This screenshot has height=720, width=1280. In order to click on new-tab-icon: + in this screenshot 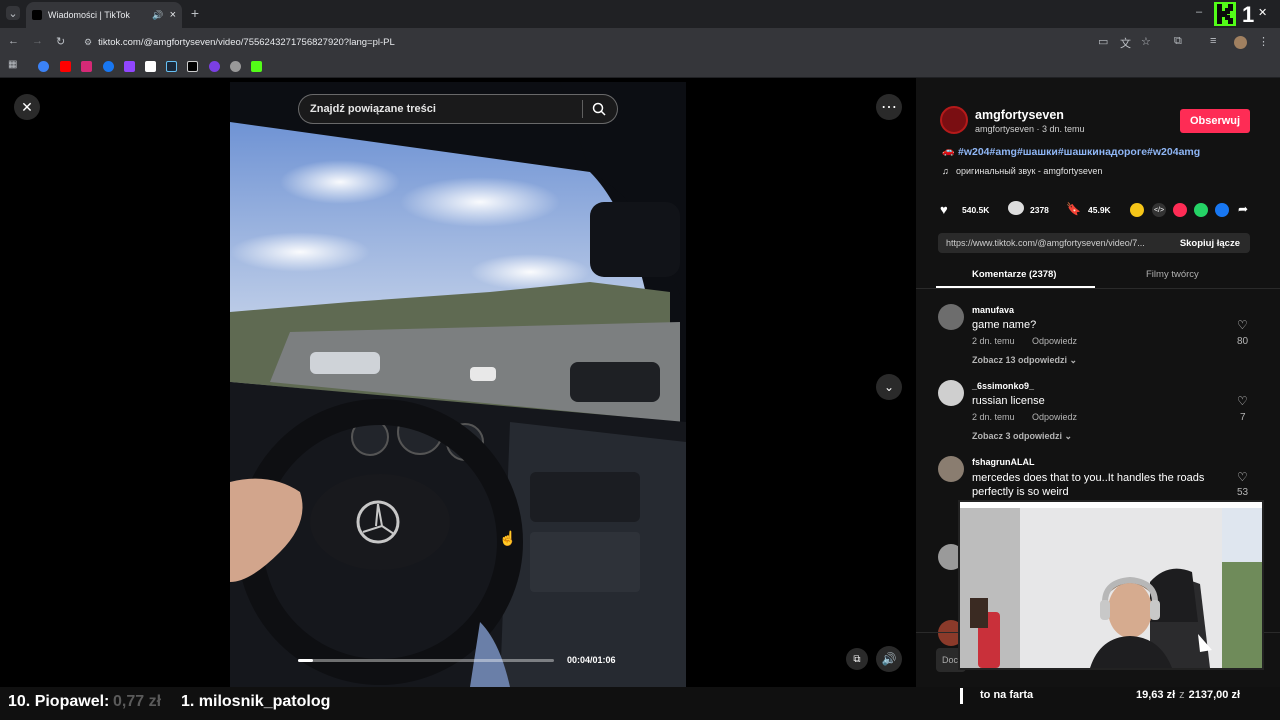, I will do `click(195, 13)`.